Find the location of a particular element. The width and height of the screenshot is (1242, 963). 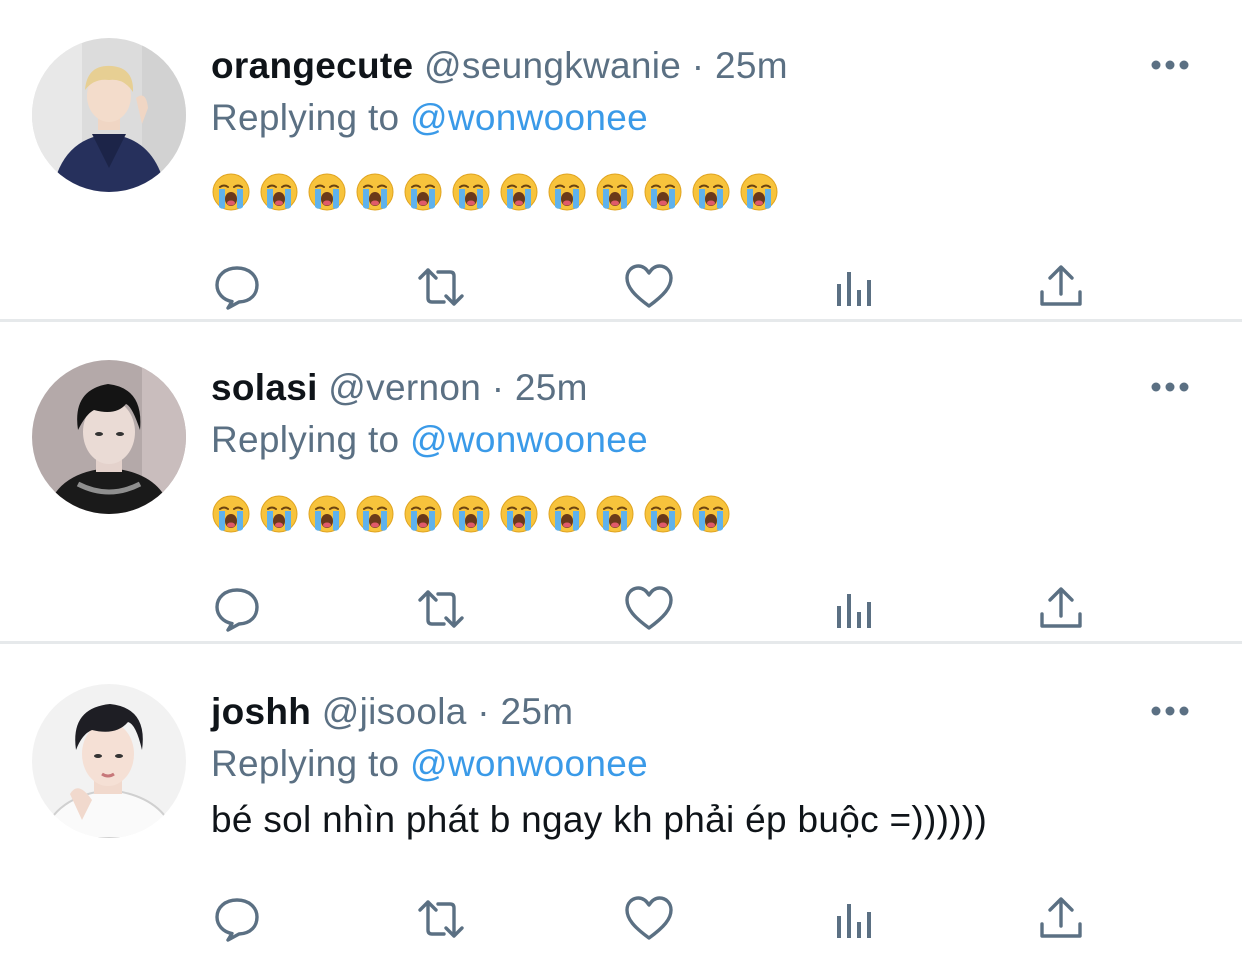

display-name: joshh is located at coordinates (261, 711).